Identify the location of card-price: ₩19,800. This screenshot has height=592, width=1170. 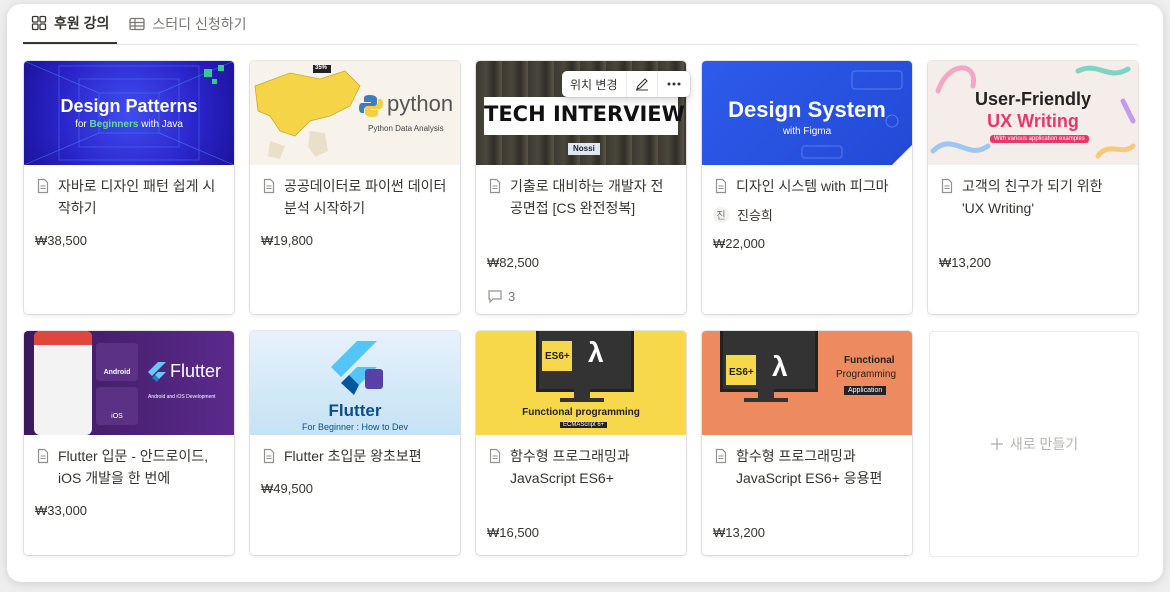
(287, 240).